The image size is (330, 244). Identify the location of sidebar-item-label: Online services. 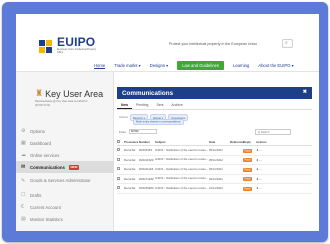
(45, 155).